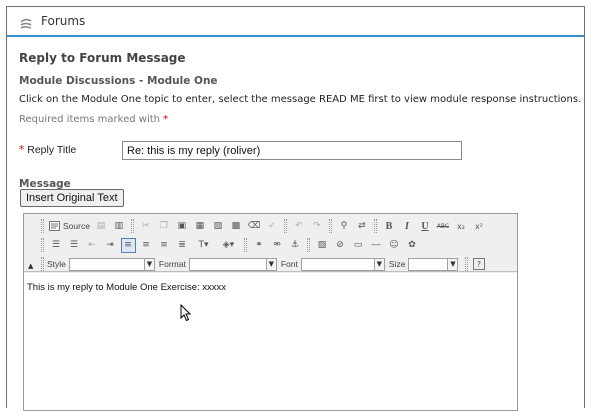  Describe the element at coordinates (277, 245) in the screenshot. I see `unlink-icon: ⚮` at that location.